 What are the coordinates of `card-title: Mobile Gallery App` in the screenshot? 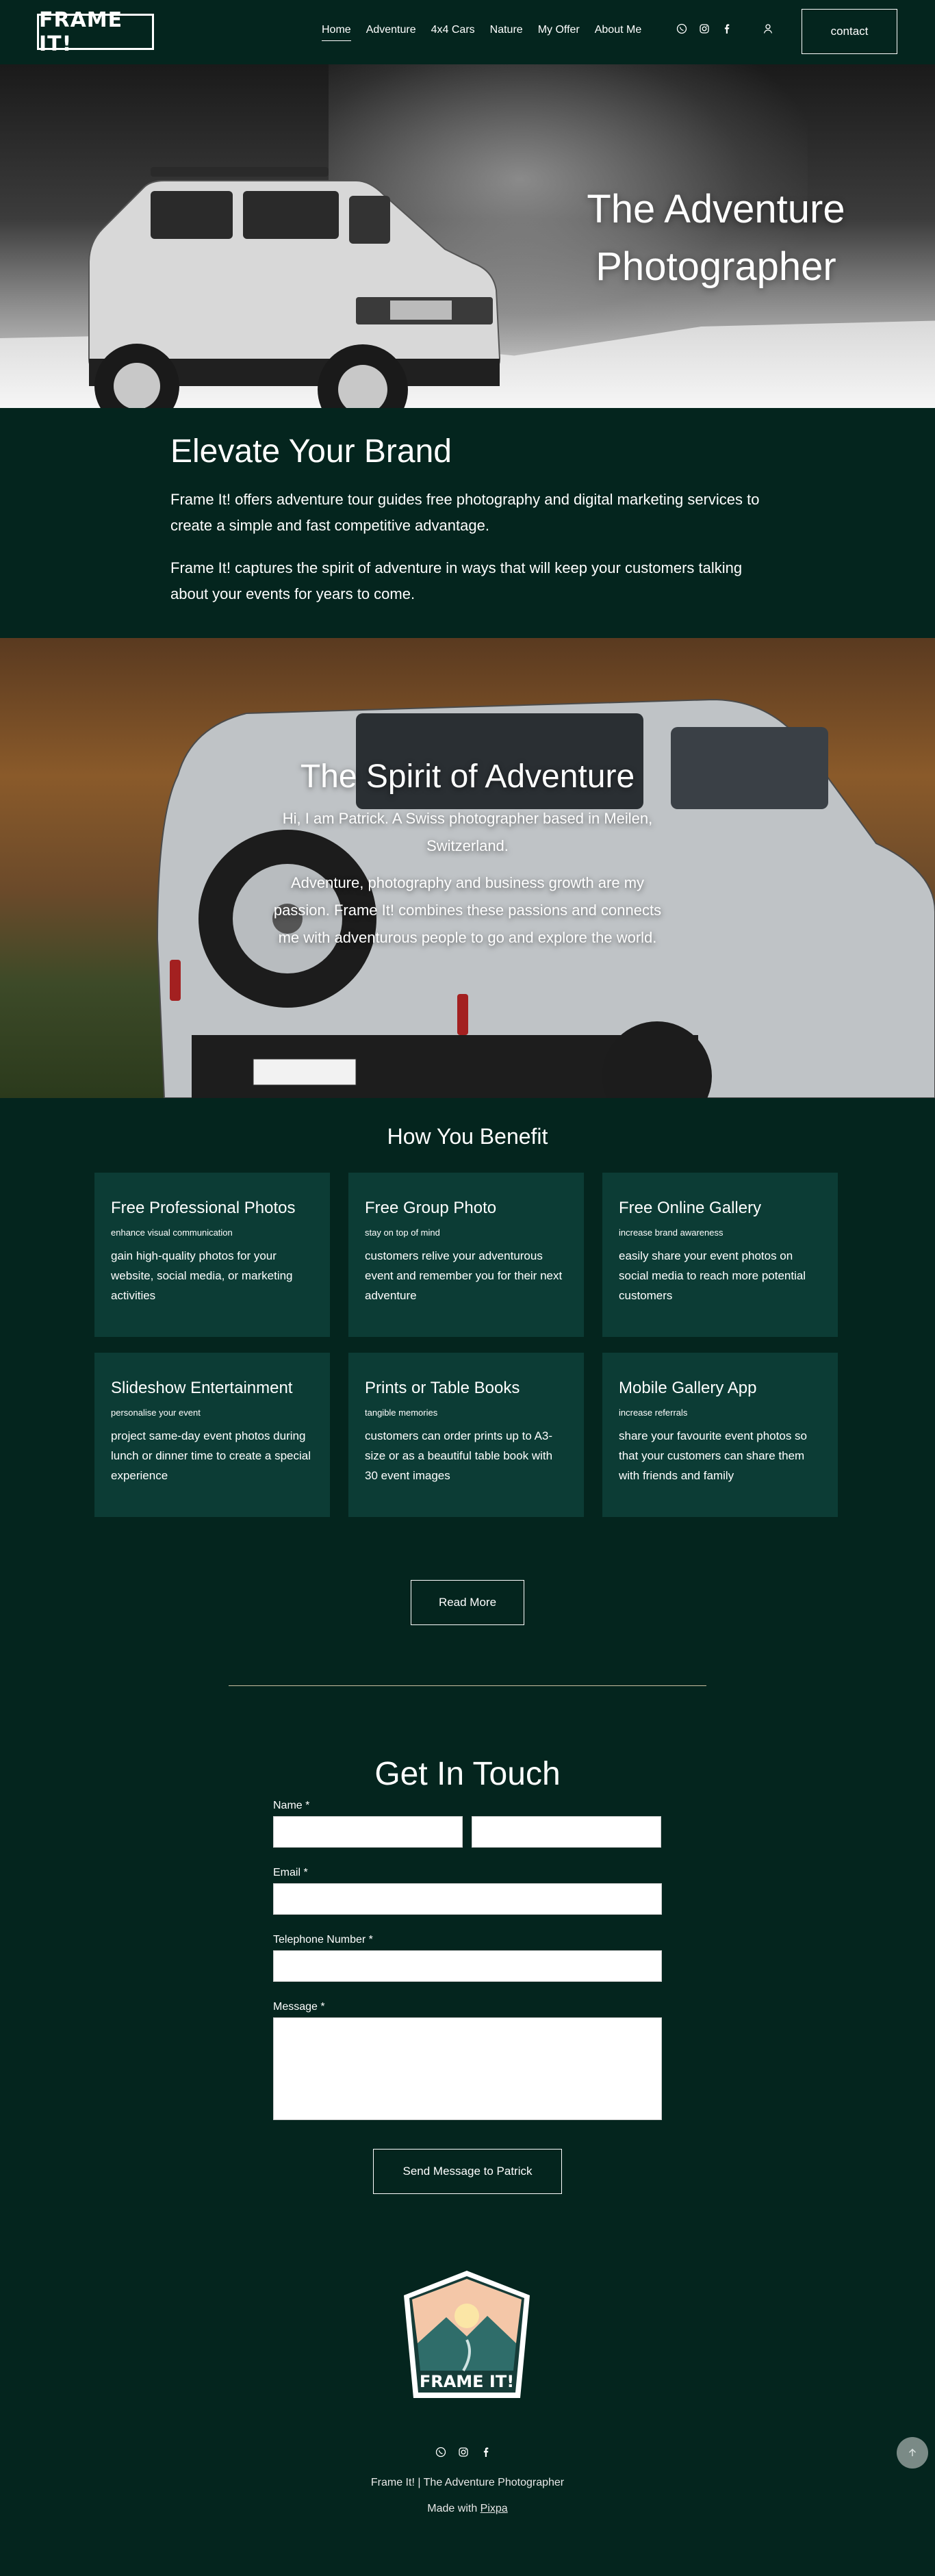 It's located at (688, 1388).